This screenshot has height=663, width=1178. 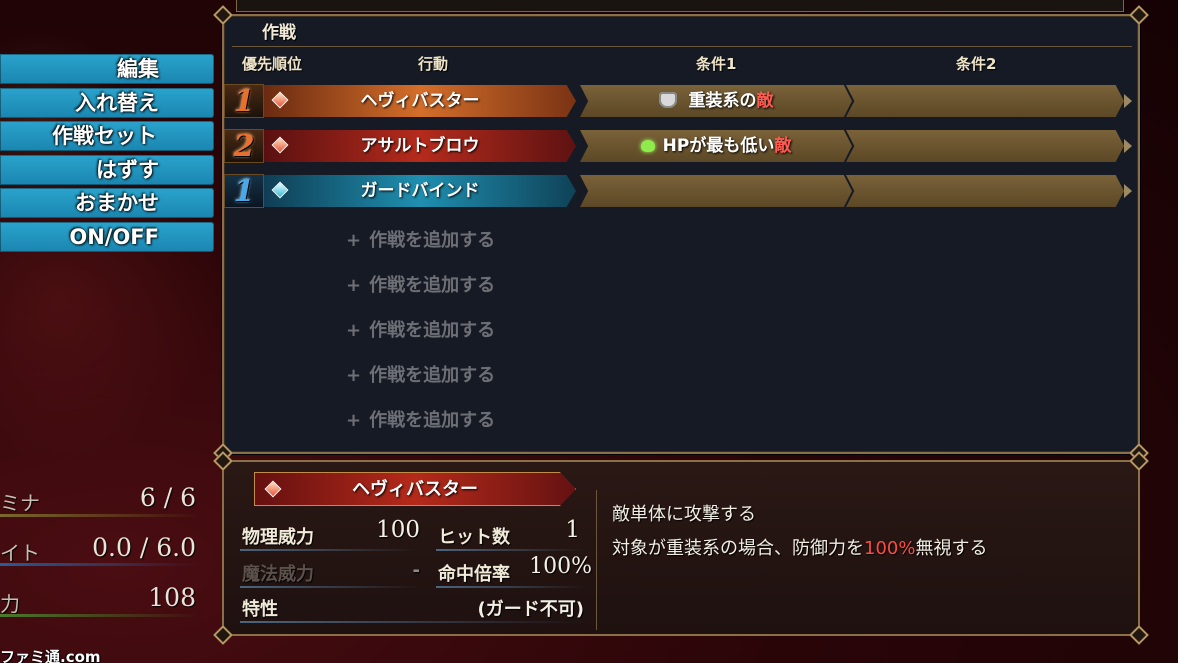 I want to click on panel-title: 作戦, so click(x=279, y=33).